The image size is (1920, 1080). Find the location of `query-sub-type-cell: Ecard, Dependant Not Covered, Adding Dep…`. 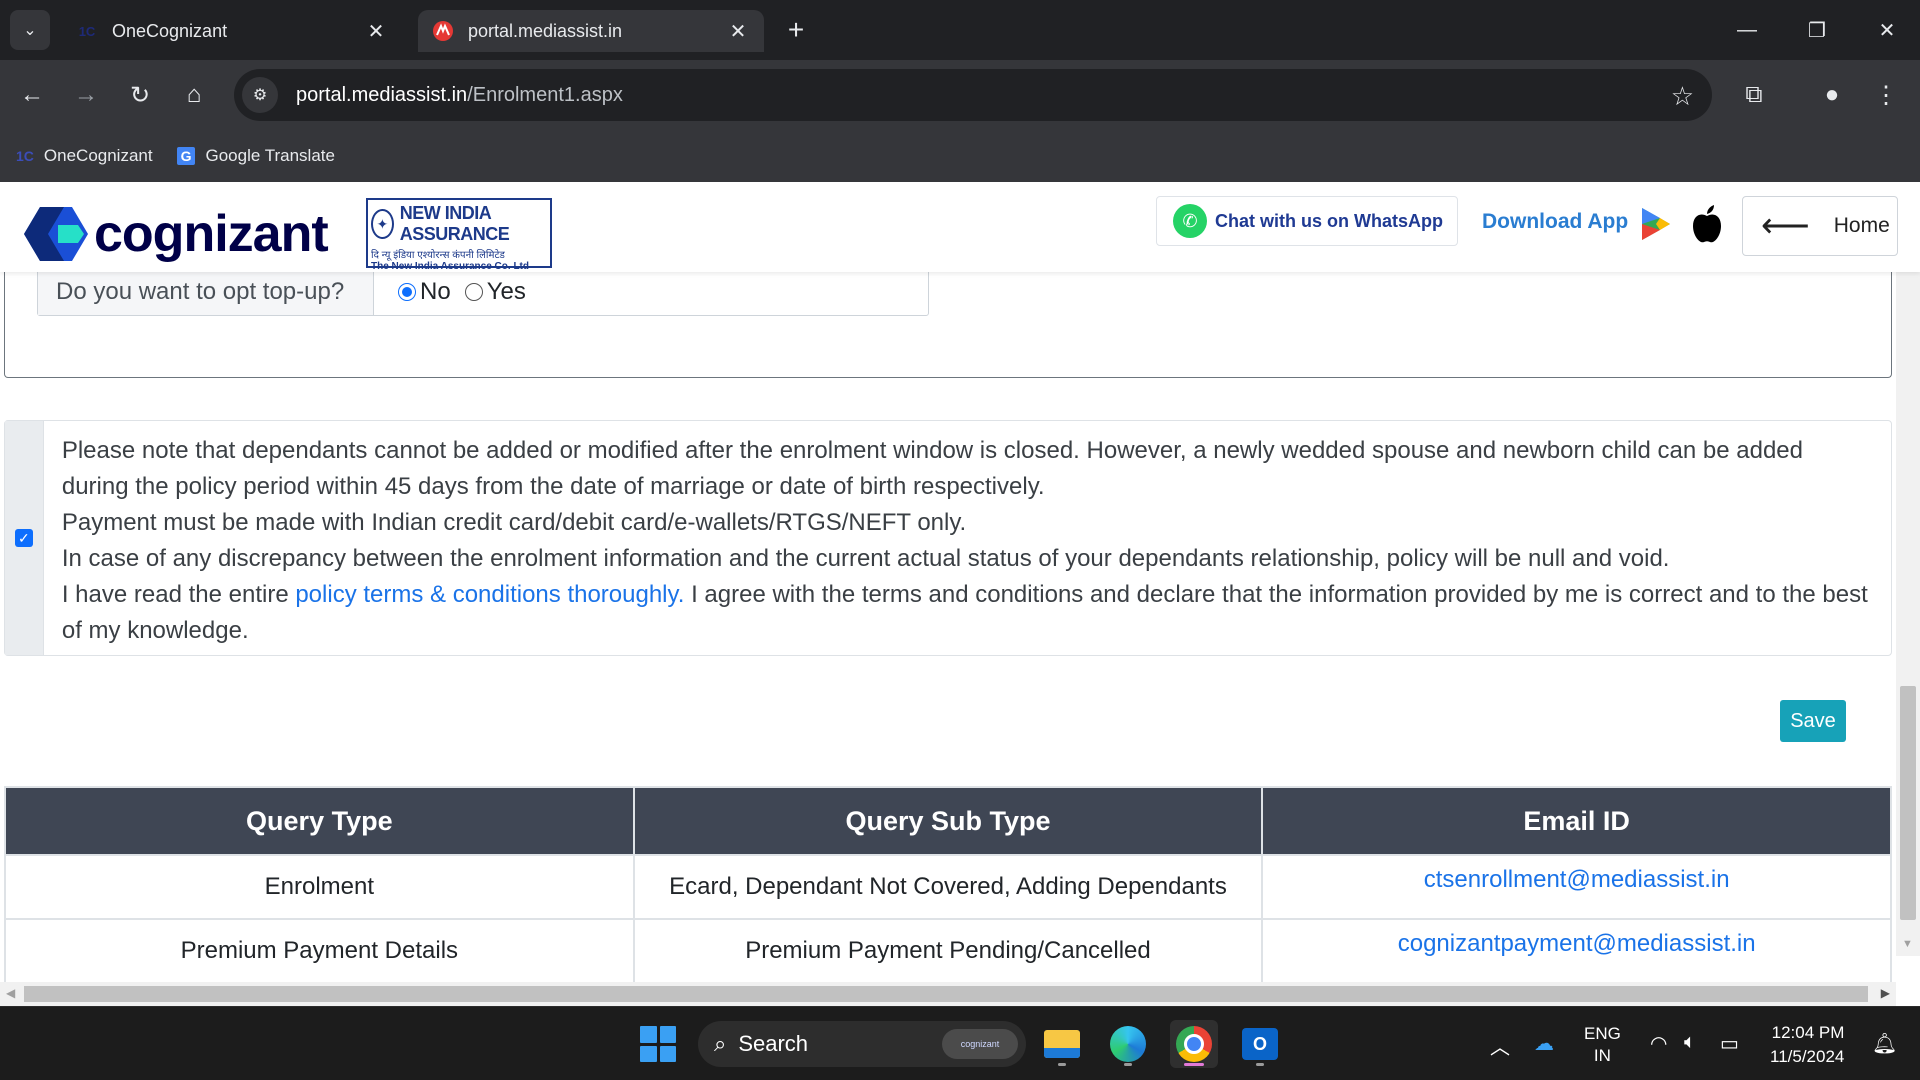

query-sub-type-cell: Ecard, Dependant Not Covered, Adding Dep… is located at coordinates (948, 887).